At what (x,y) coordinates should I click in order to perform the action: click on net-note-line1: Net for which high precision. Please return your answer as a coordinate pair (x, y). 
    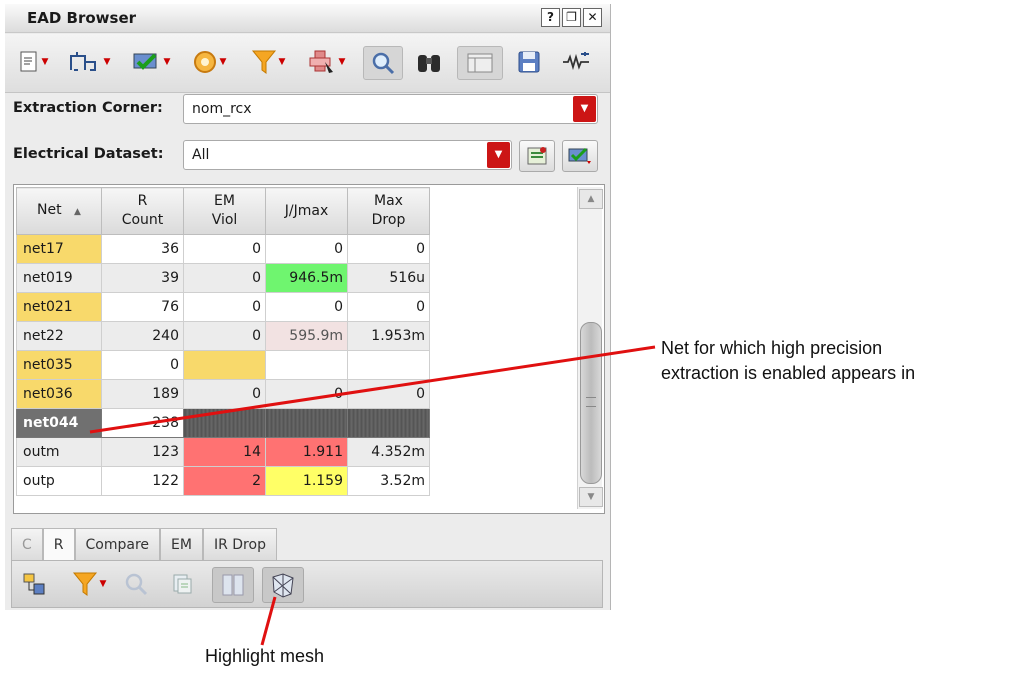
    Looking at the image, I should click on (772, 348).